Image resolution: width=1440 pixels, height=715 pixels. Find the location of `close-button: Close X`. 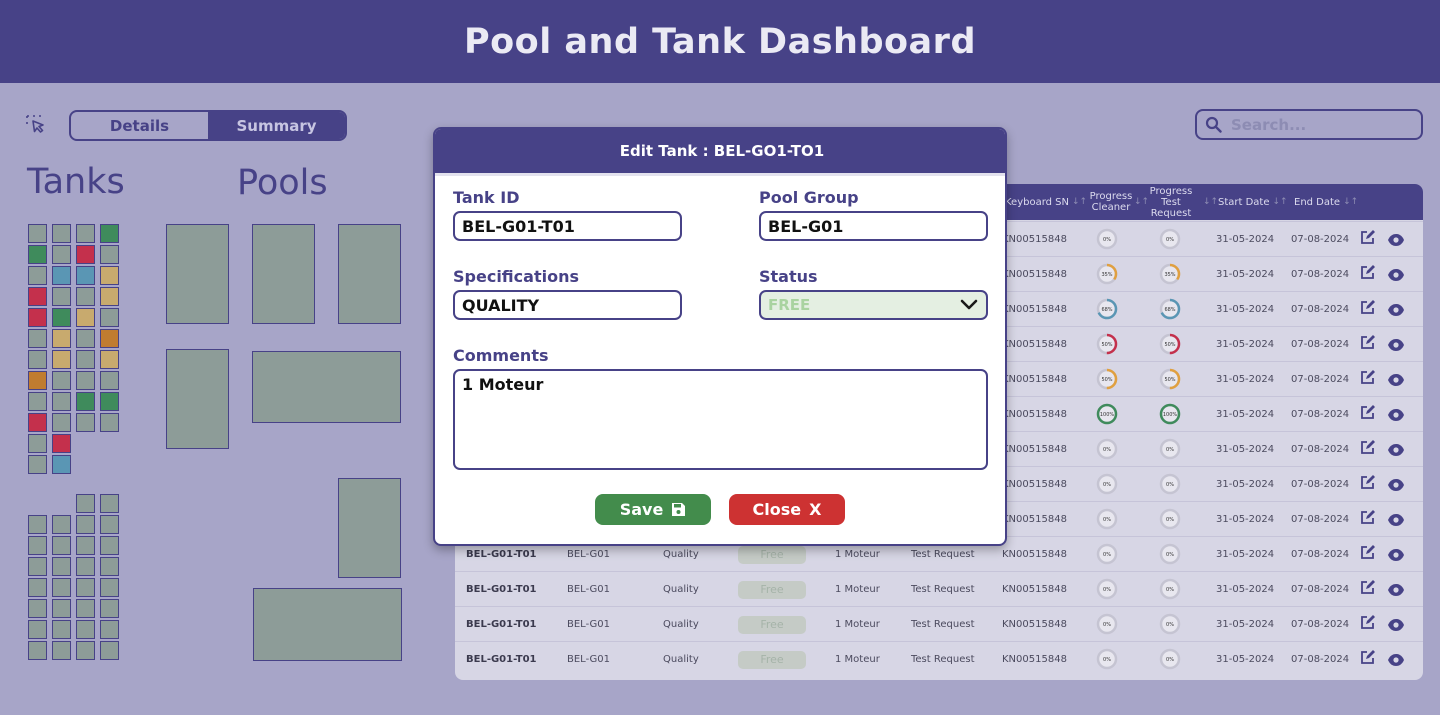

close-button: Close X is located at coordinates (787, 509).